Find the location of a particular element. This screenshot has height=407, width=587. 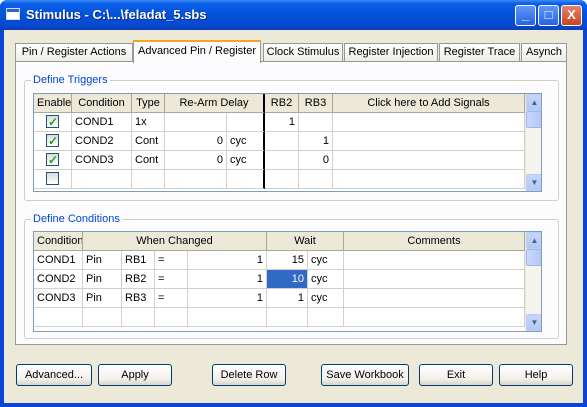

trigger-type is located at coordinates (148, 179).